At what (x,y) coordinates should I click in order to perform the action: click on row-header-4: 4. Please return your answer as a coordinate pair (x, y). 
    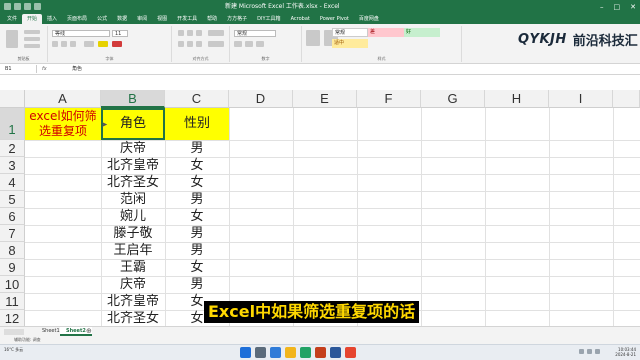
    Looking at the image, I should click on (12, 182).